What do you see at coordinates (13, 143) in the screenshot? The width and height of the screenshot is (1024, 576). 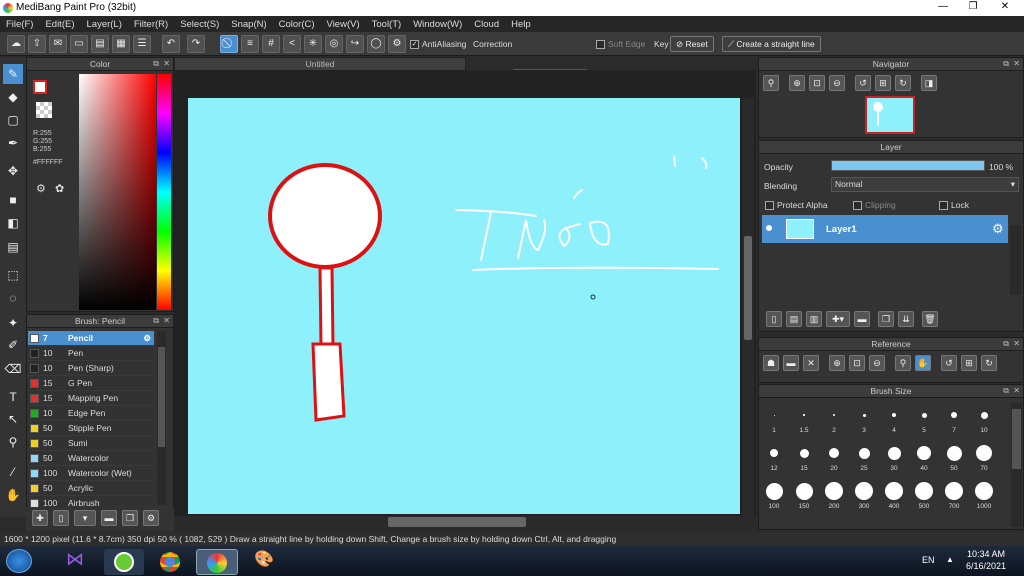 I see `pen-tool-icon: ✒` at bounding box center [13, 143].